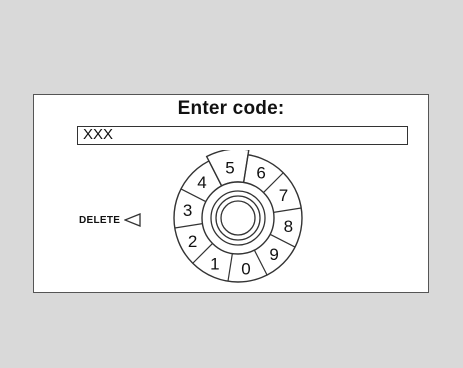 The width and height of the screenshot is (463, 368). What do you see at coordinates (100, 220) in the screenshot?
I see `delete-label: DELETE` at bounding box center [100, 220].